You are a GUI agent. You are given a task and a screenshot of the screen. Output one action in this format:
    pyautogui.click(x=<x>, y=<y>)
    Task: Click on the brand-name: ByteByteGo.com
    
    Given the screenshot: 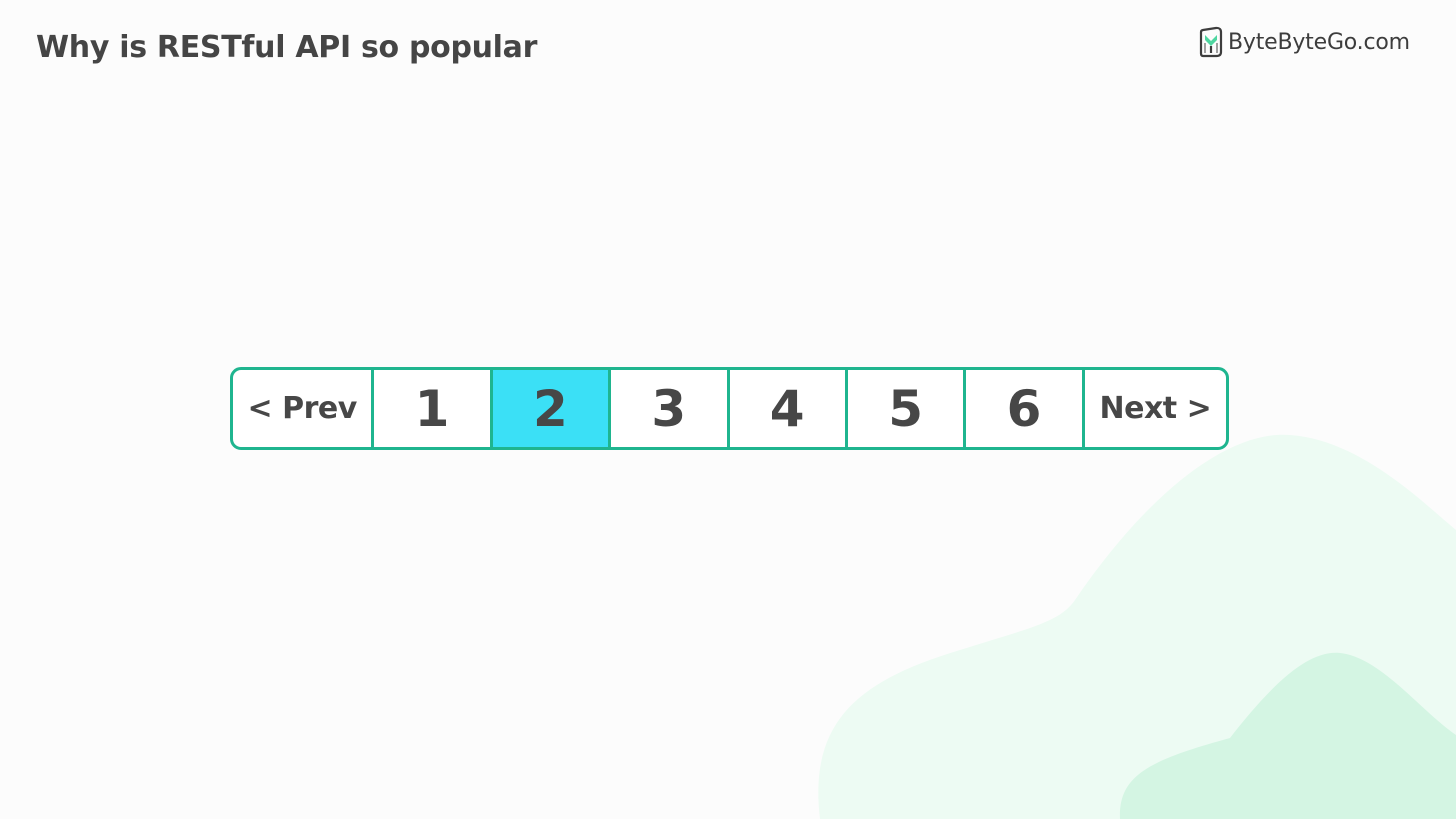 What is the action you would take?
    pyautogui.click(x=1319, y=42)
    